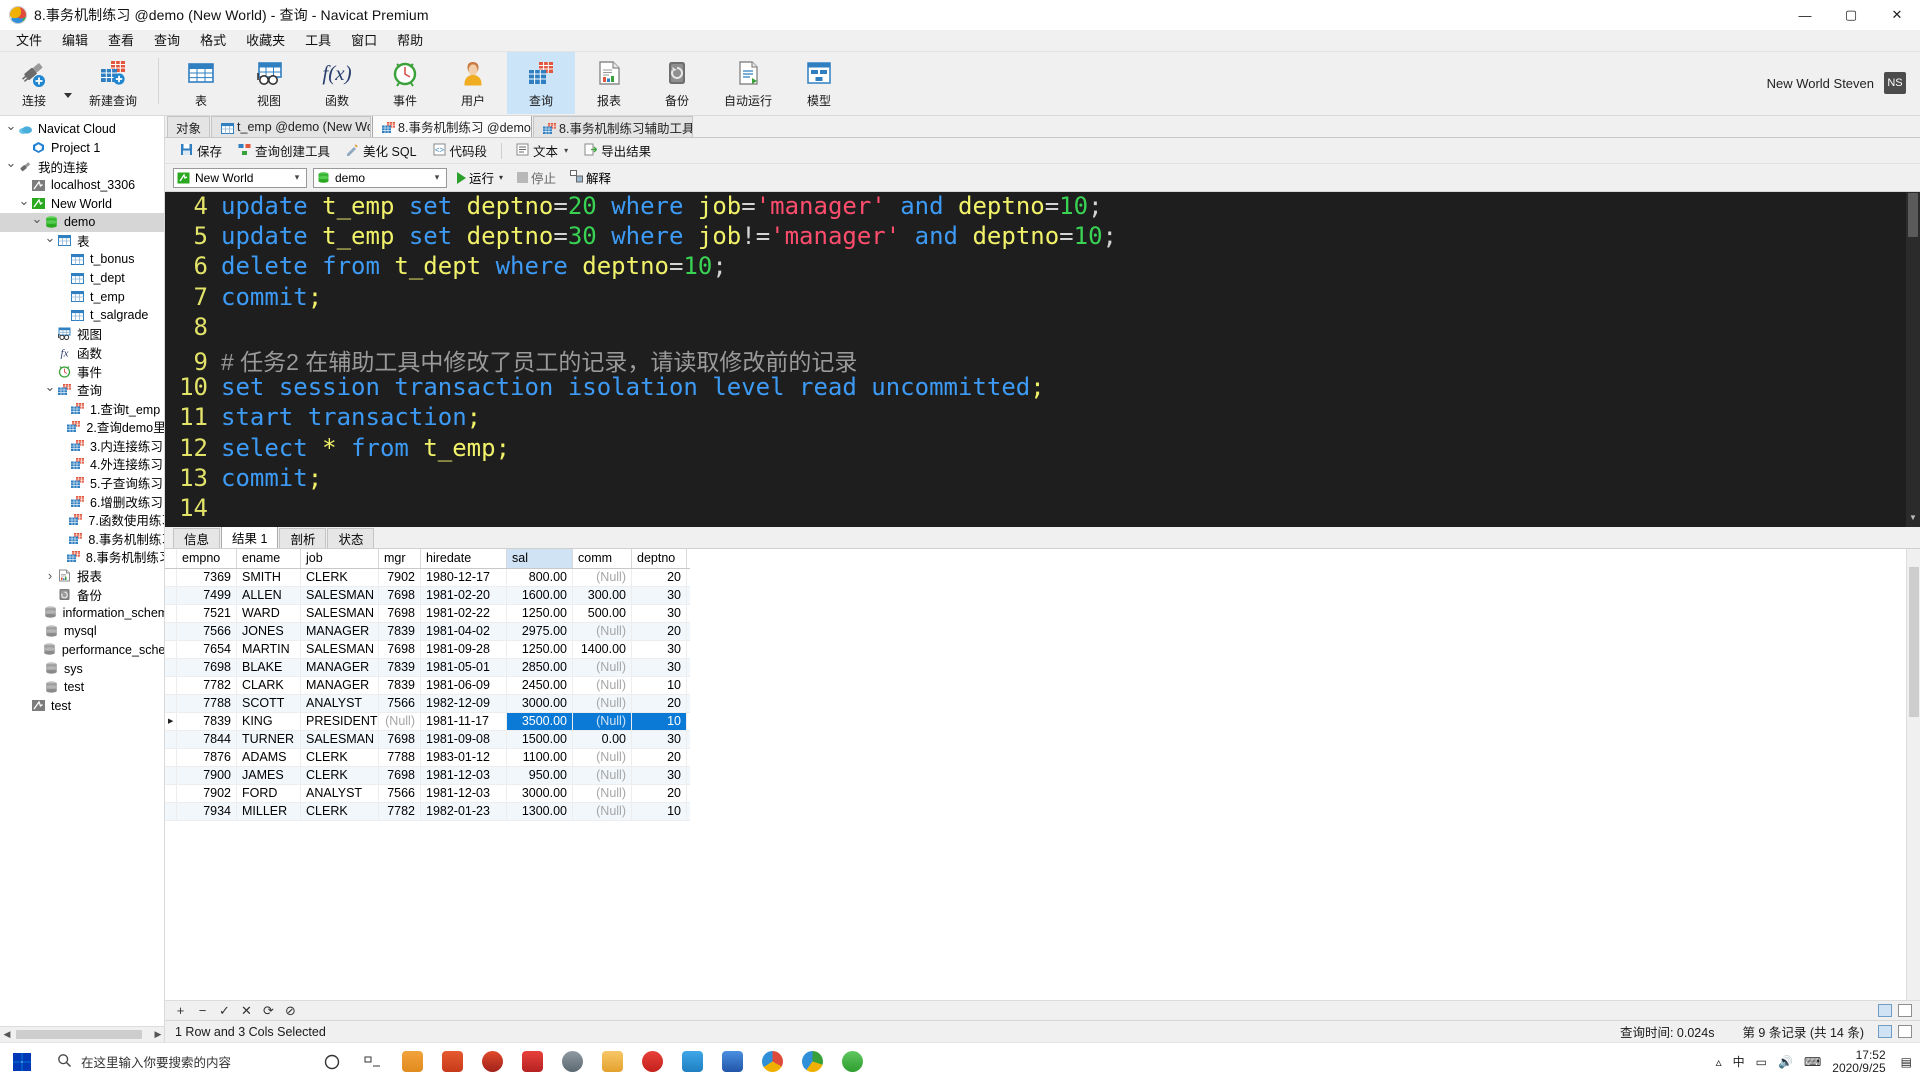 The image size is (1920, 1080). Describe the element at coordinates (82, 371) in the screenshot. I see `tree-item: 事件` at that location.